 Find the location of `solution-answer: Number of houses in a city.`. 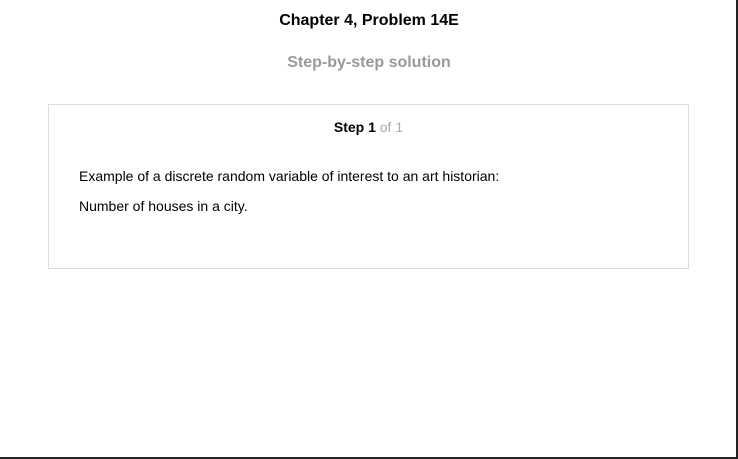

solution-answer: Number of houses in a city. is located at coordinates (163, 206).